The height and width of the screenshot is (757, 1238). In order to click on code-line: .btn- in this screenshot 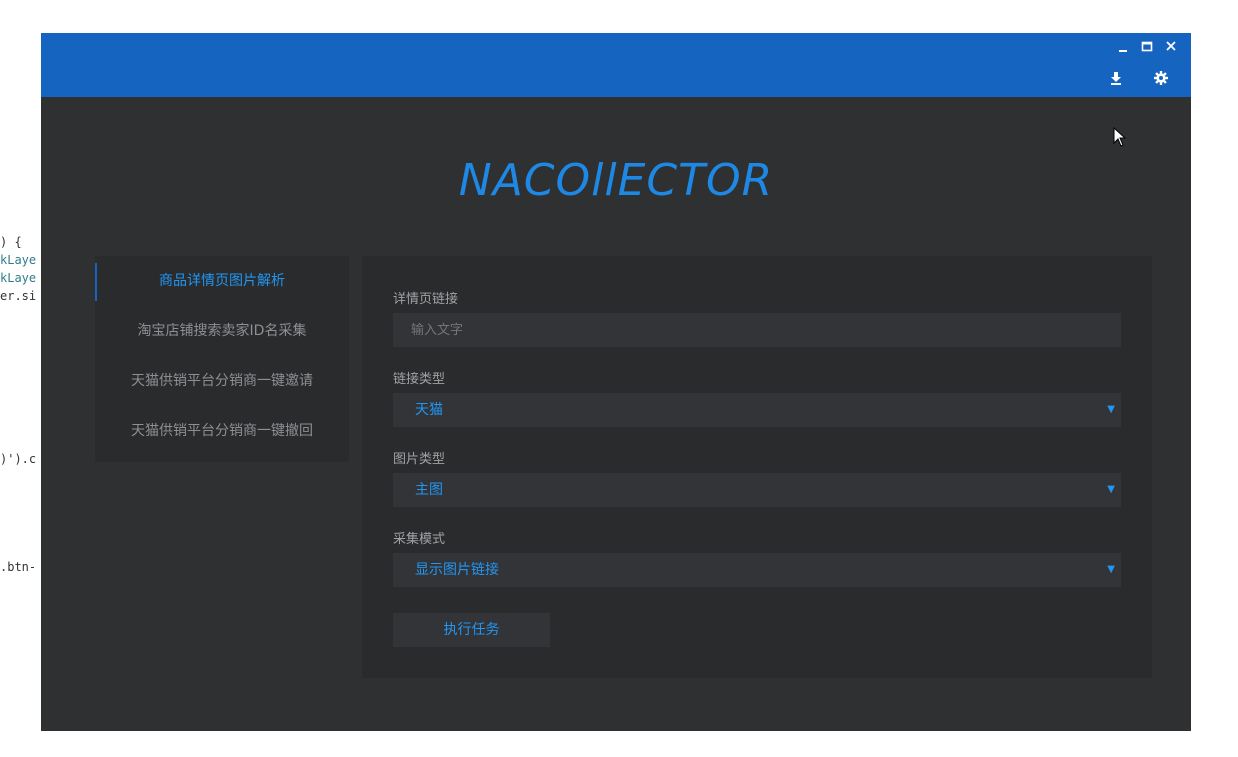, I will do `click(18, 567)`.